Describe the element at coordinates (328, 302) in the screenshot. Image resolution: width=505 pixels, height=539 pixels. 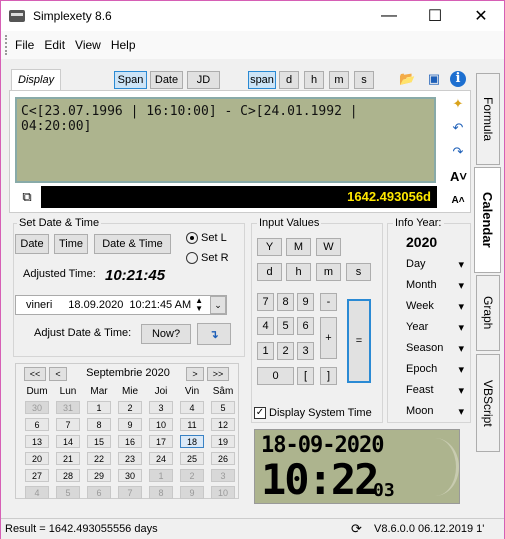
I see `key-minus: -` at that location.